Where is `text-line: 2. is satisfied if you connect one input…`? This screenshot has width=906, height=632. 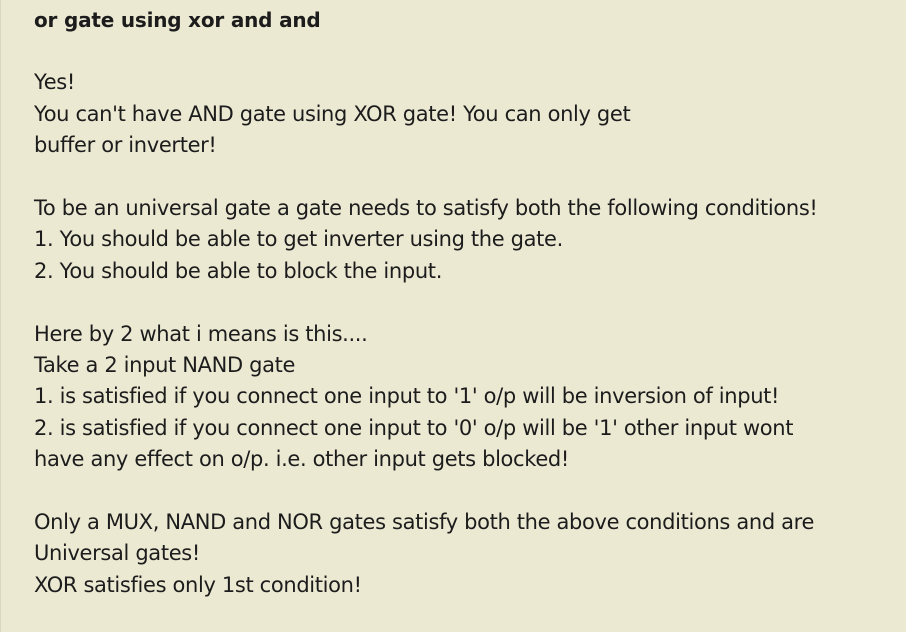 text-line: 2. is satisfied if you connect one input… is located at coordinates (414, 427).